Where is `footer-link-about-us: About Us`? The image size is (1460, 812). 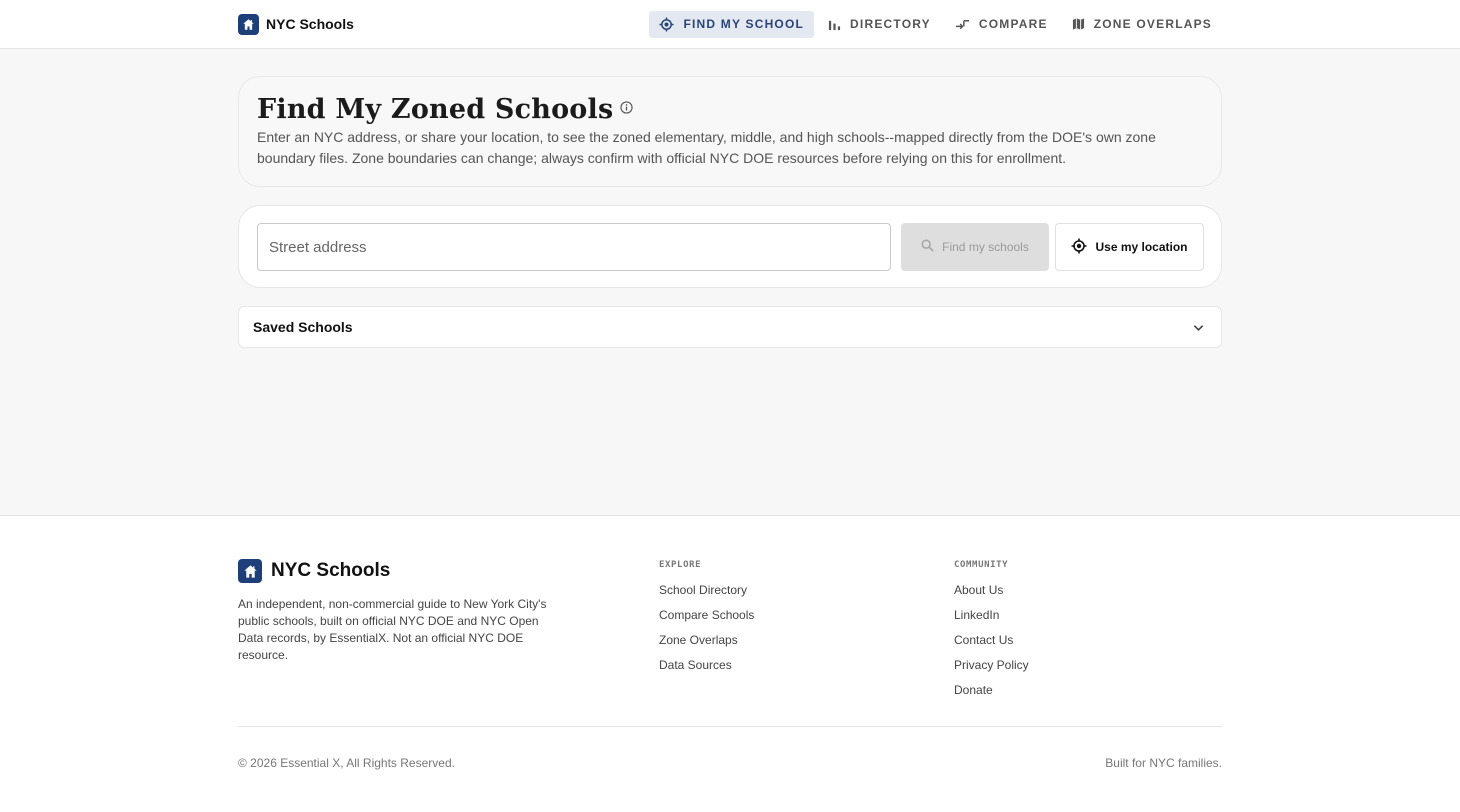
footer-link-about-us: About Us is located at coordinates (991, 594).